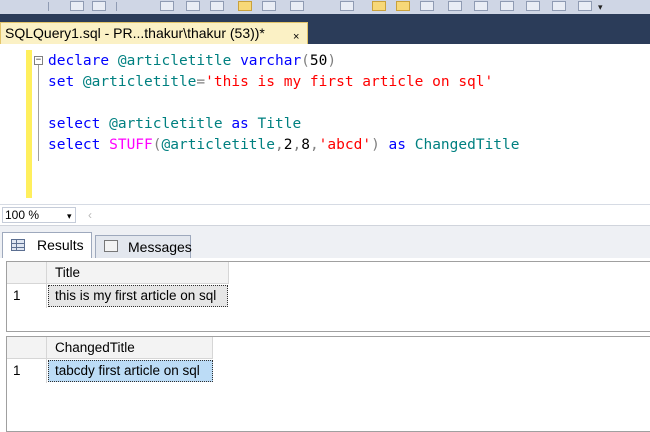 Image resolution: width=650 pixels, height=432 pixels. Describe the element at coordinates (305, 145) in the screenshot. I see `code-token: 8` at that location.